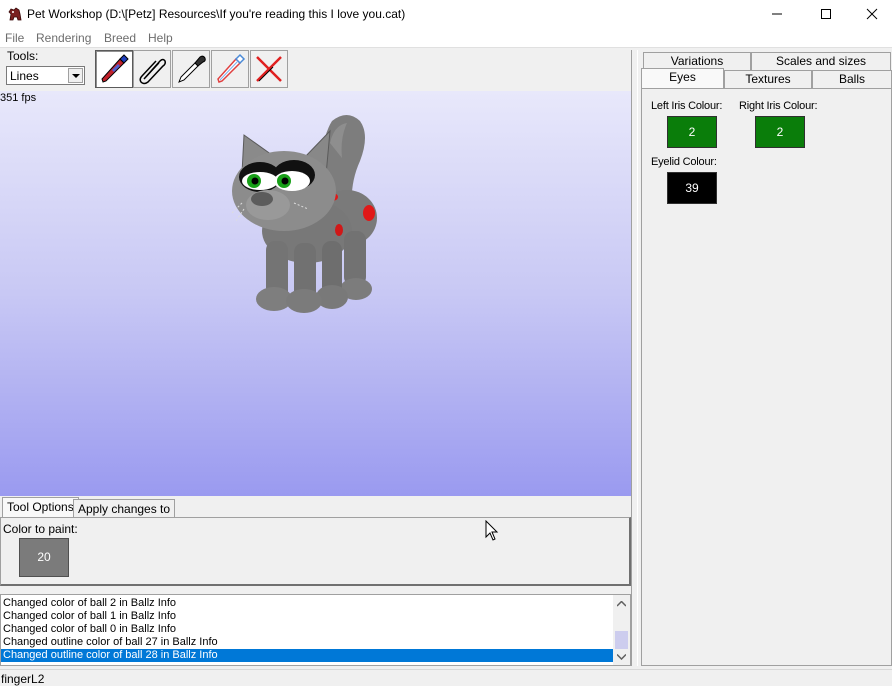 Image resolution: width=892 pixels, height=686 pixels. Describe the element at coordinates (780, 132) in the screenshot. I see `right-iris-color-swatch: 2` at that location.